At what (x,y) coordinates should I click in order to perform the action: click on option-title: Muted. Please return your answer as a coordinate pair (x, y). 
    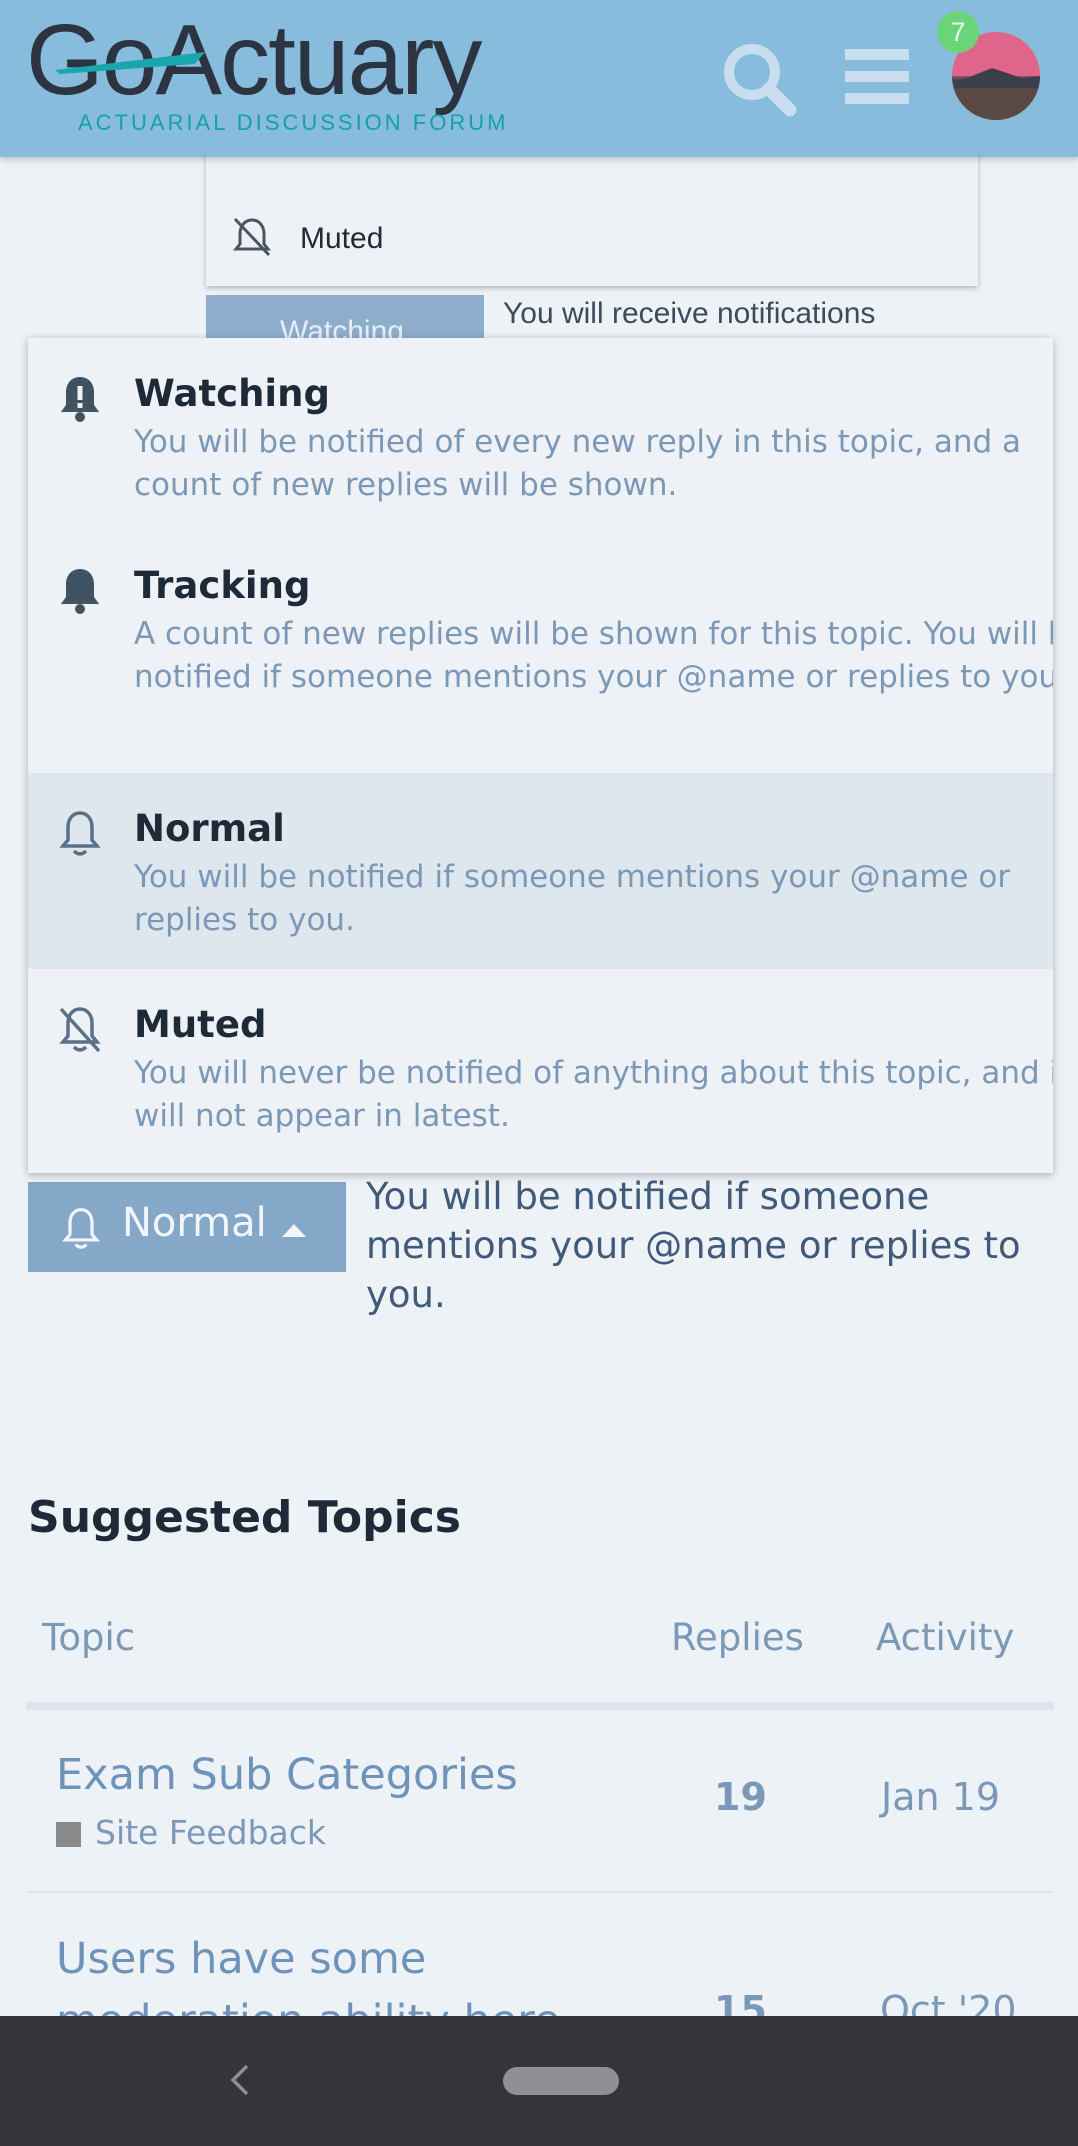
    Looking at the image, I should click on (200, 1024).